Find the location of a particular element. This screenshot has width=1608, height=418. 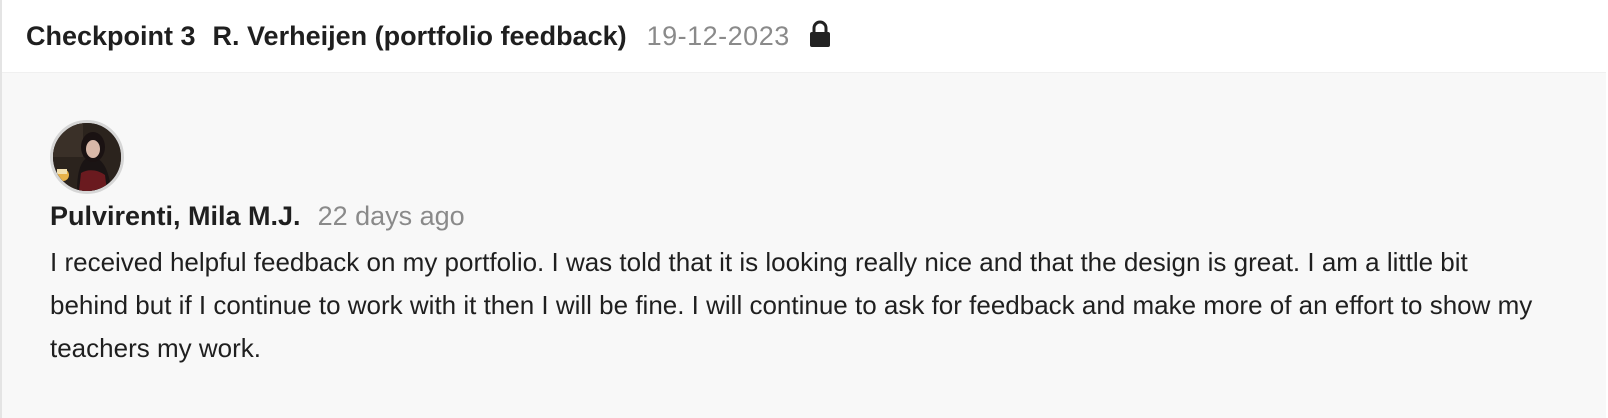

user-avatar is located at coordinates (87, 157).